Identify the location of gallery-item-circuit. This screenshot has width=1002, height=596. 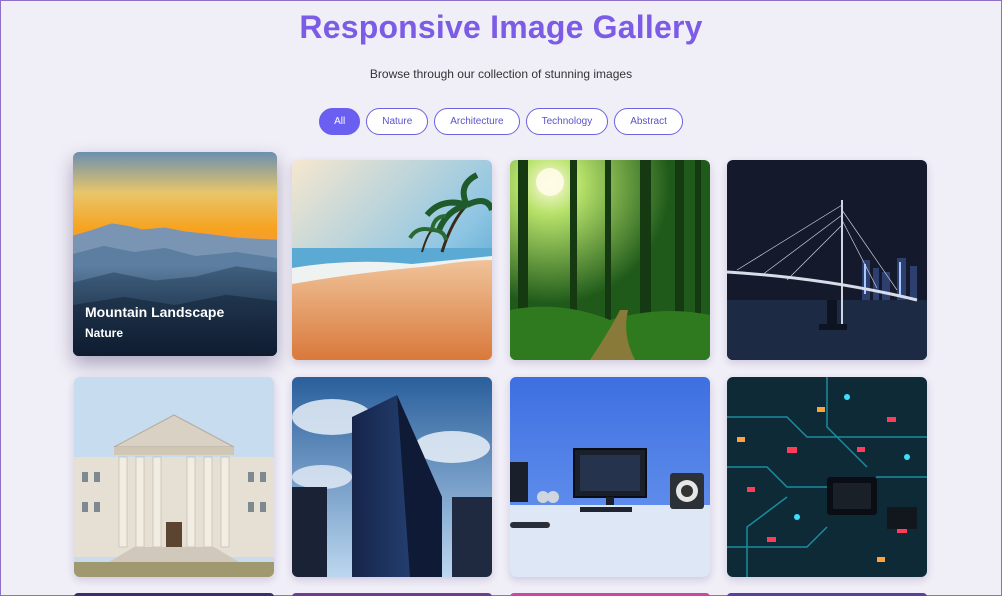
(827, 477).